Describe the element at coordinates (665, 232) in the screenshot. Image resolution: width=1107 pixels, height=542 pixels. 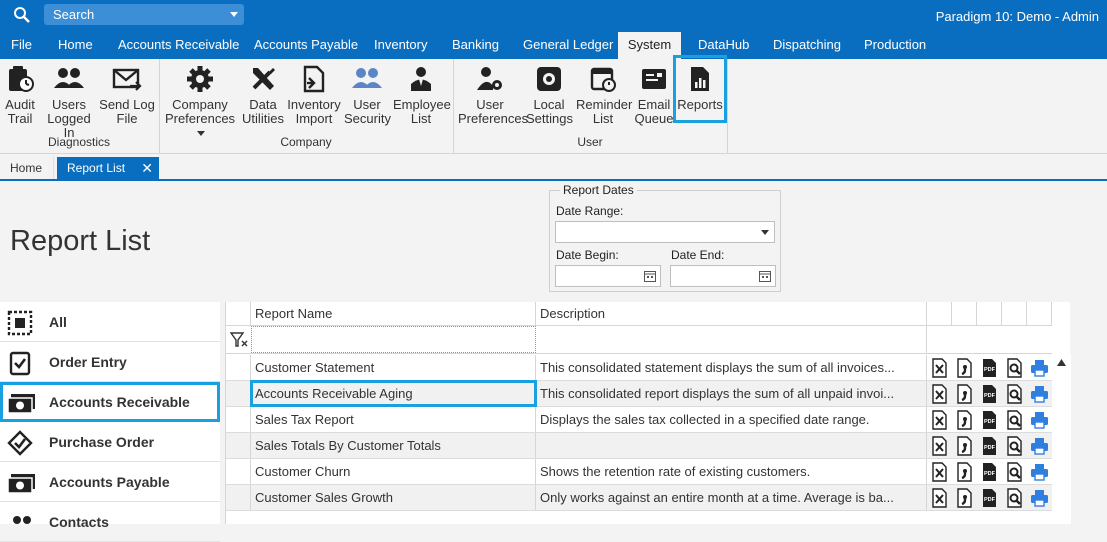
I see `date-range-select` at that location.